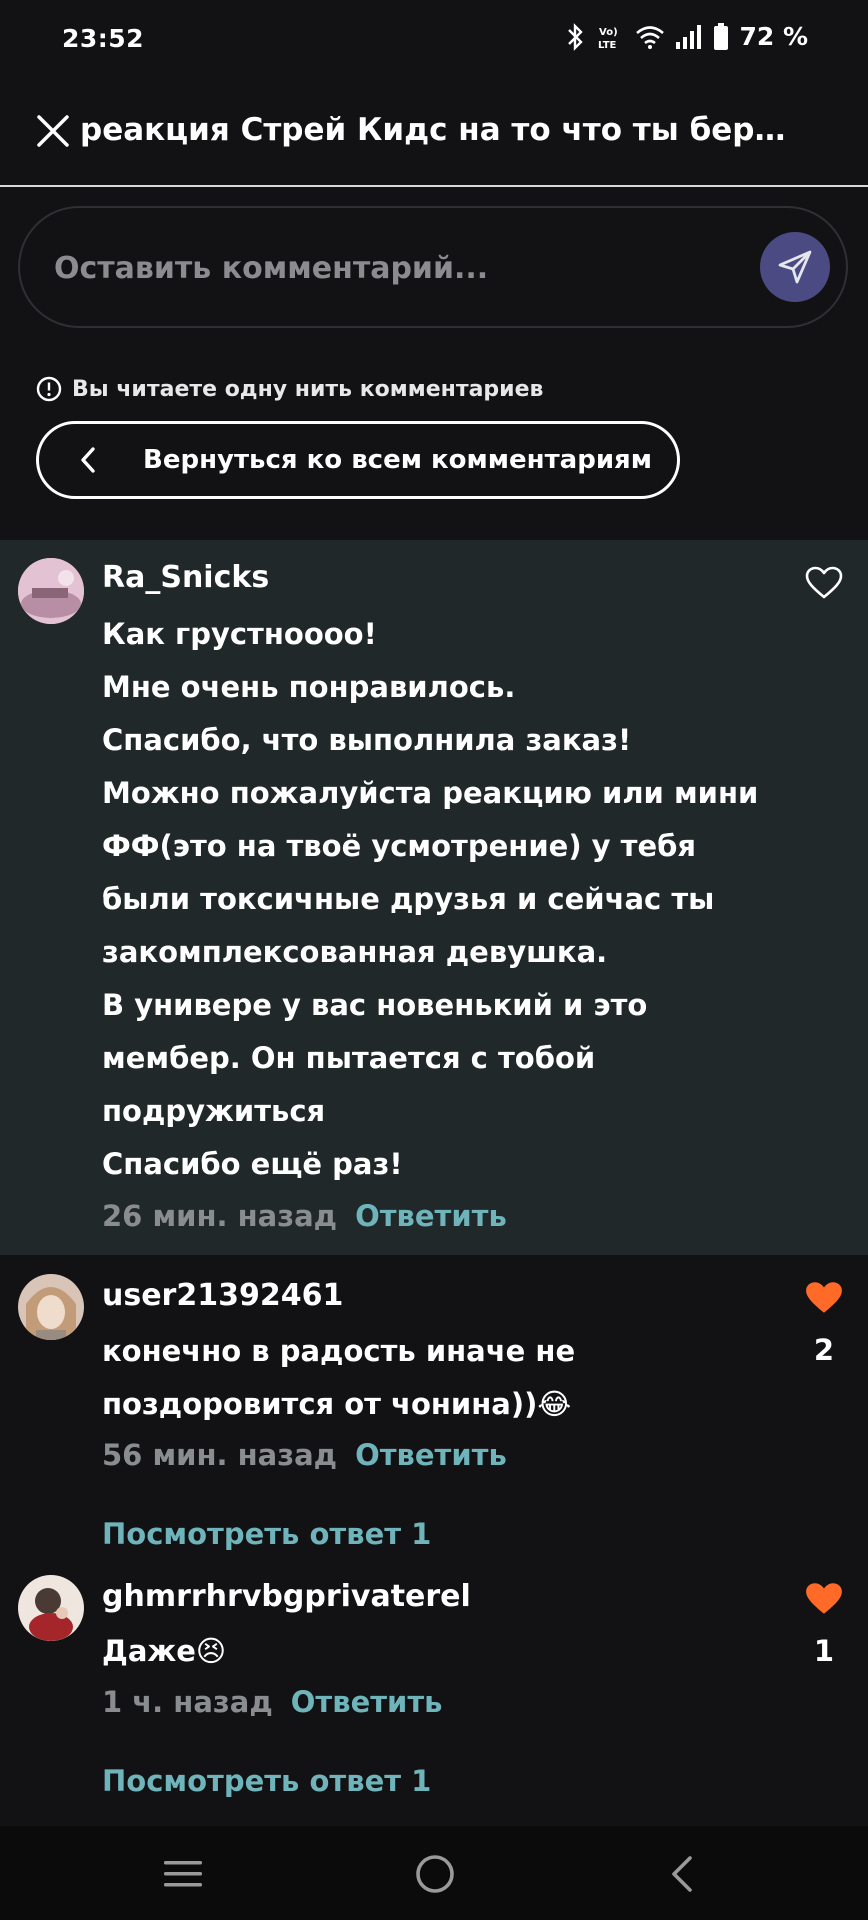 The height and width of the screenshot is (1920, 868). I want to click on close-icon, so click(53, 131).